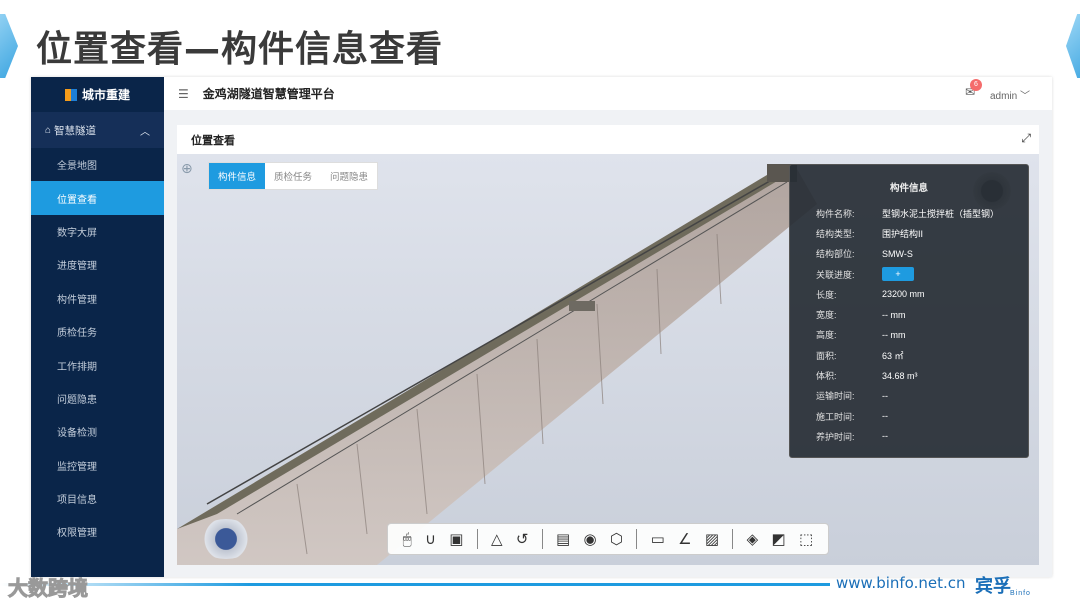 Image resolution: width=1080 pixels, height=609 pixels. What do you see at coordinates (349, 176) in the screenshot?
I see `tab-issues: 问题隐患` at bounding box center [349, 176].